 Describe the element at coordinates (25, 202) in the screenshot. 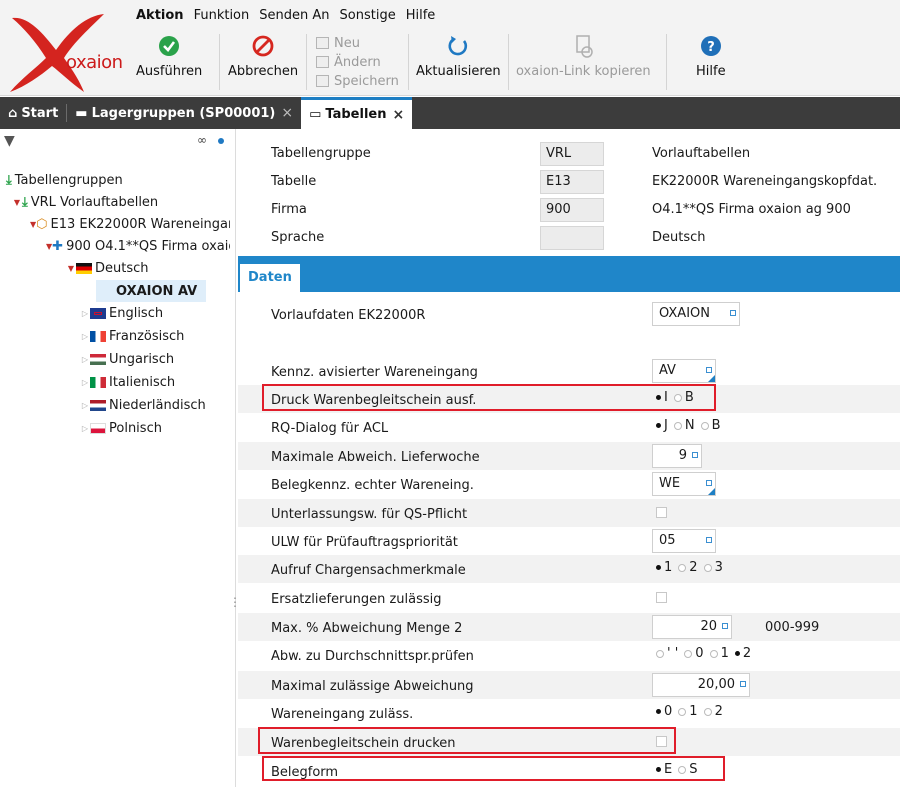

I see `download-icon: ⤓` at that location.